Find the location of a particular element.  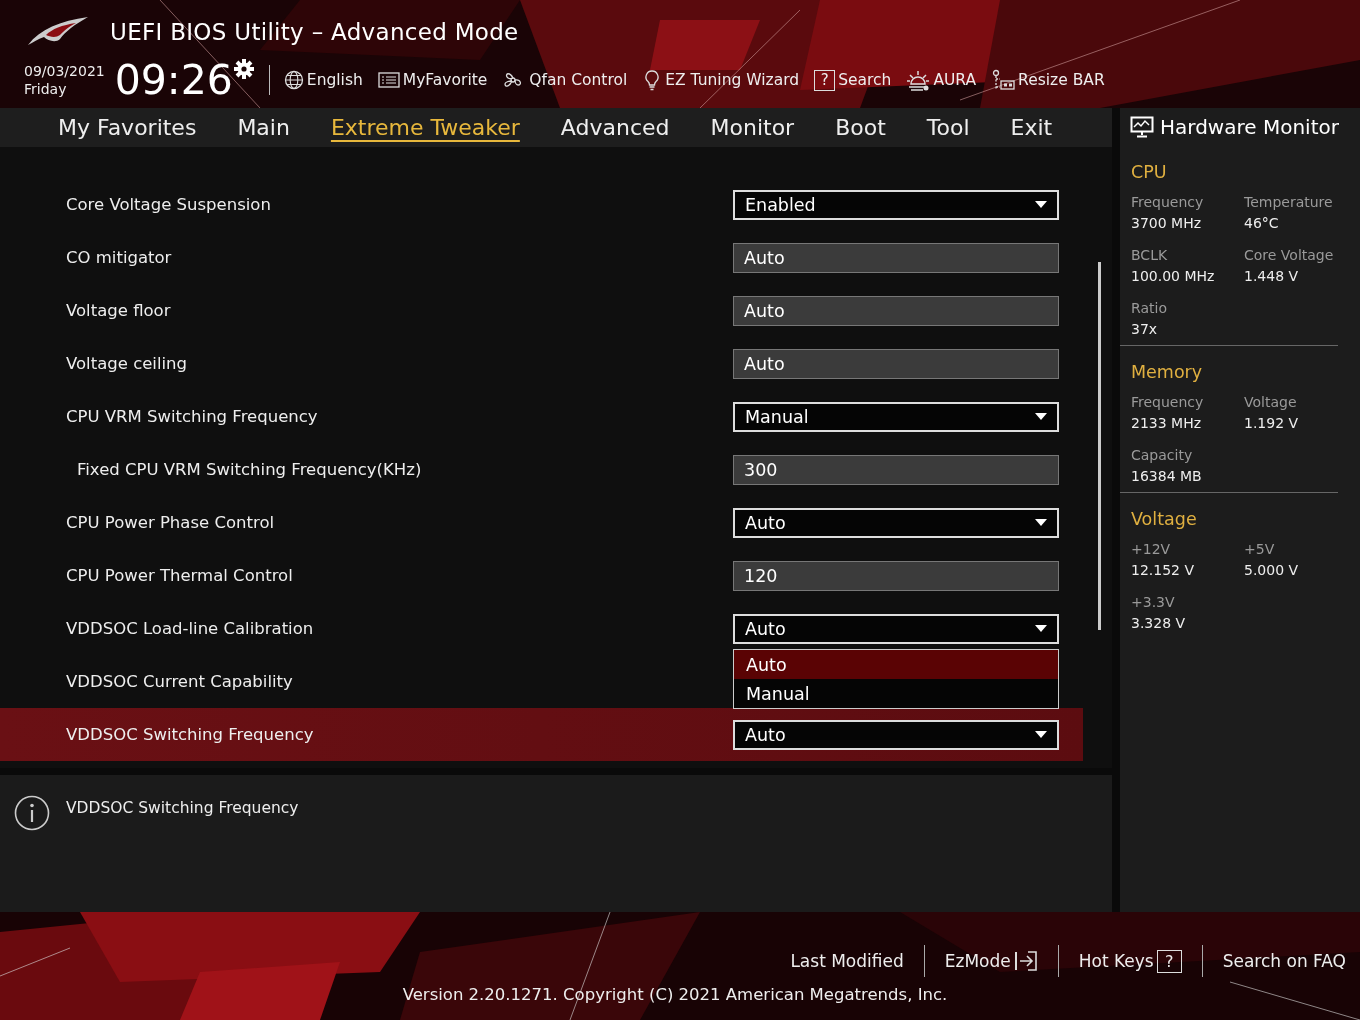

dropdown: Enabled is located at coordinates (896, 204).